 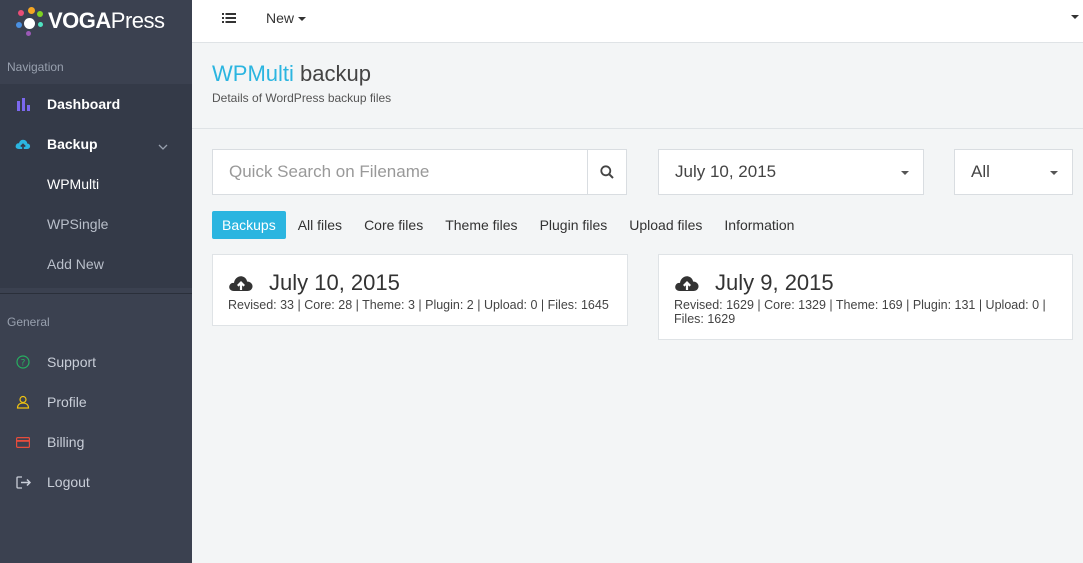 I want to click on brand-name: VOGAPress, so click(x=106, y=20).